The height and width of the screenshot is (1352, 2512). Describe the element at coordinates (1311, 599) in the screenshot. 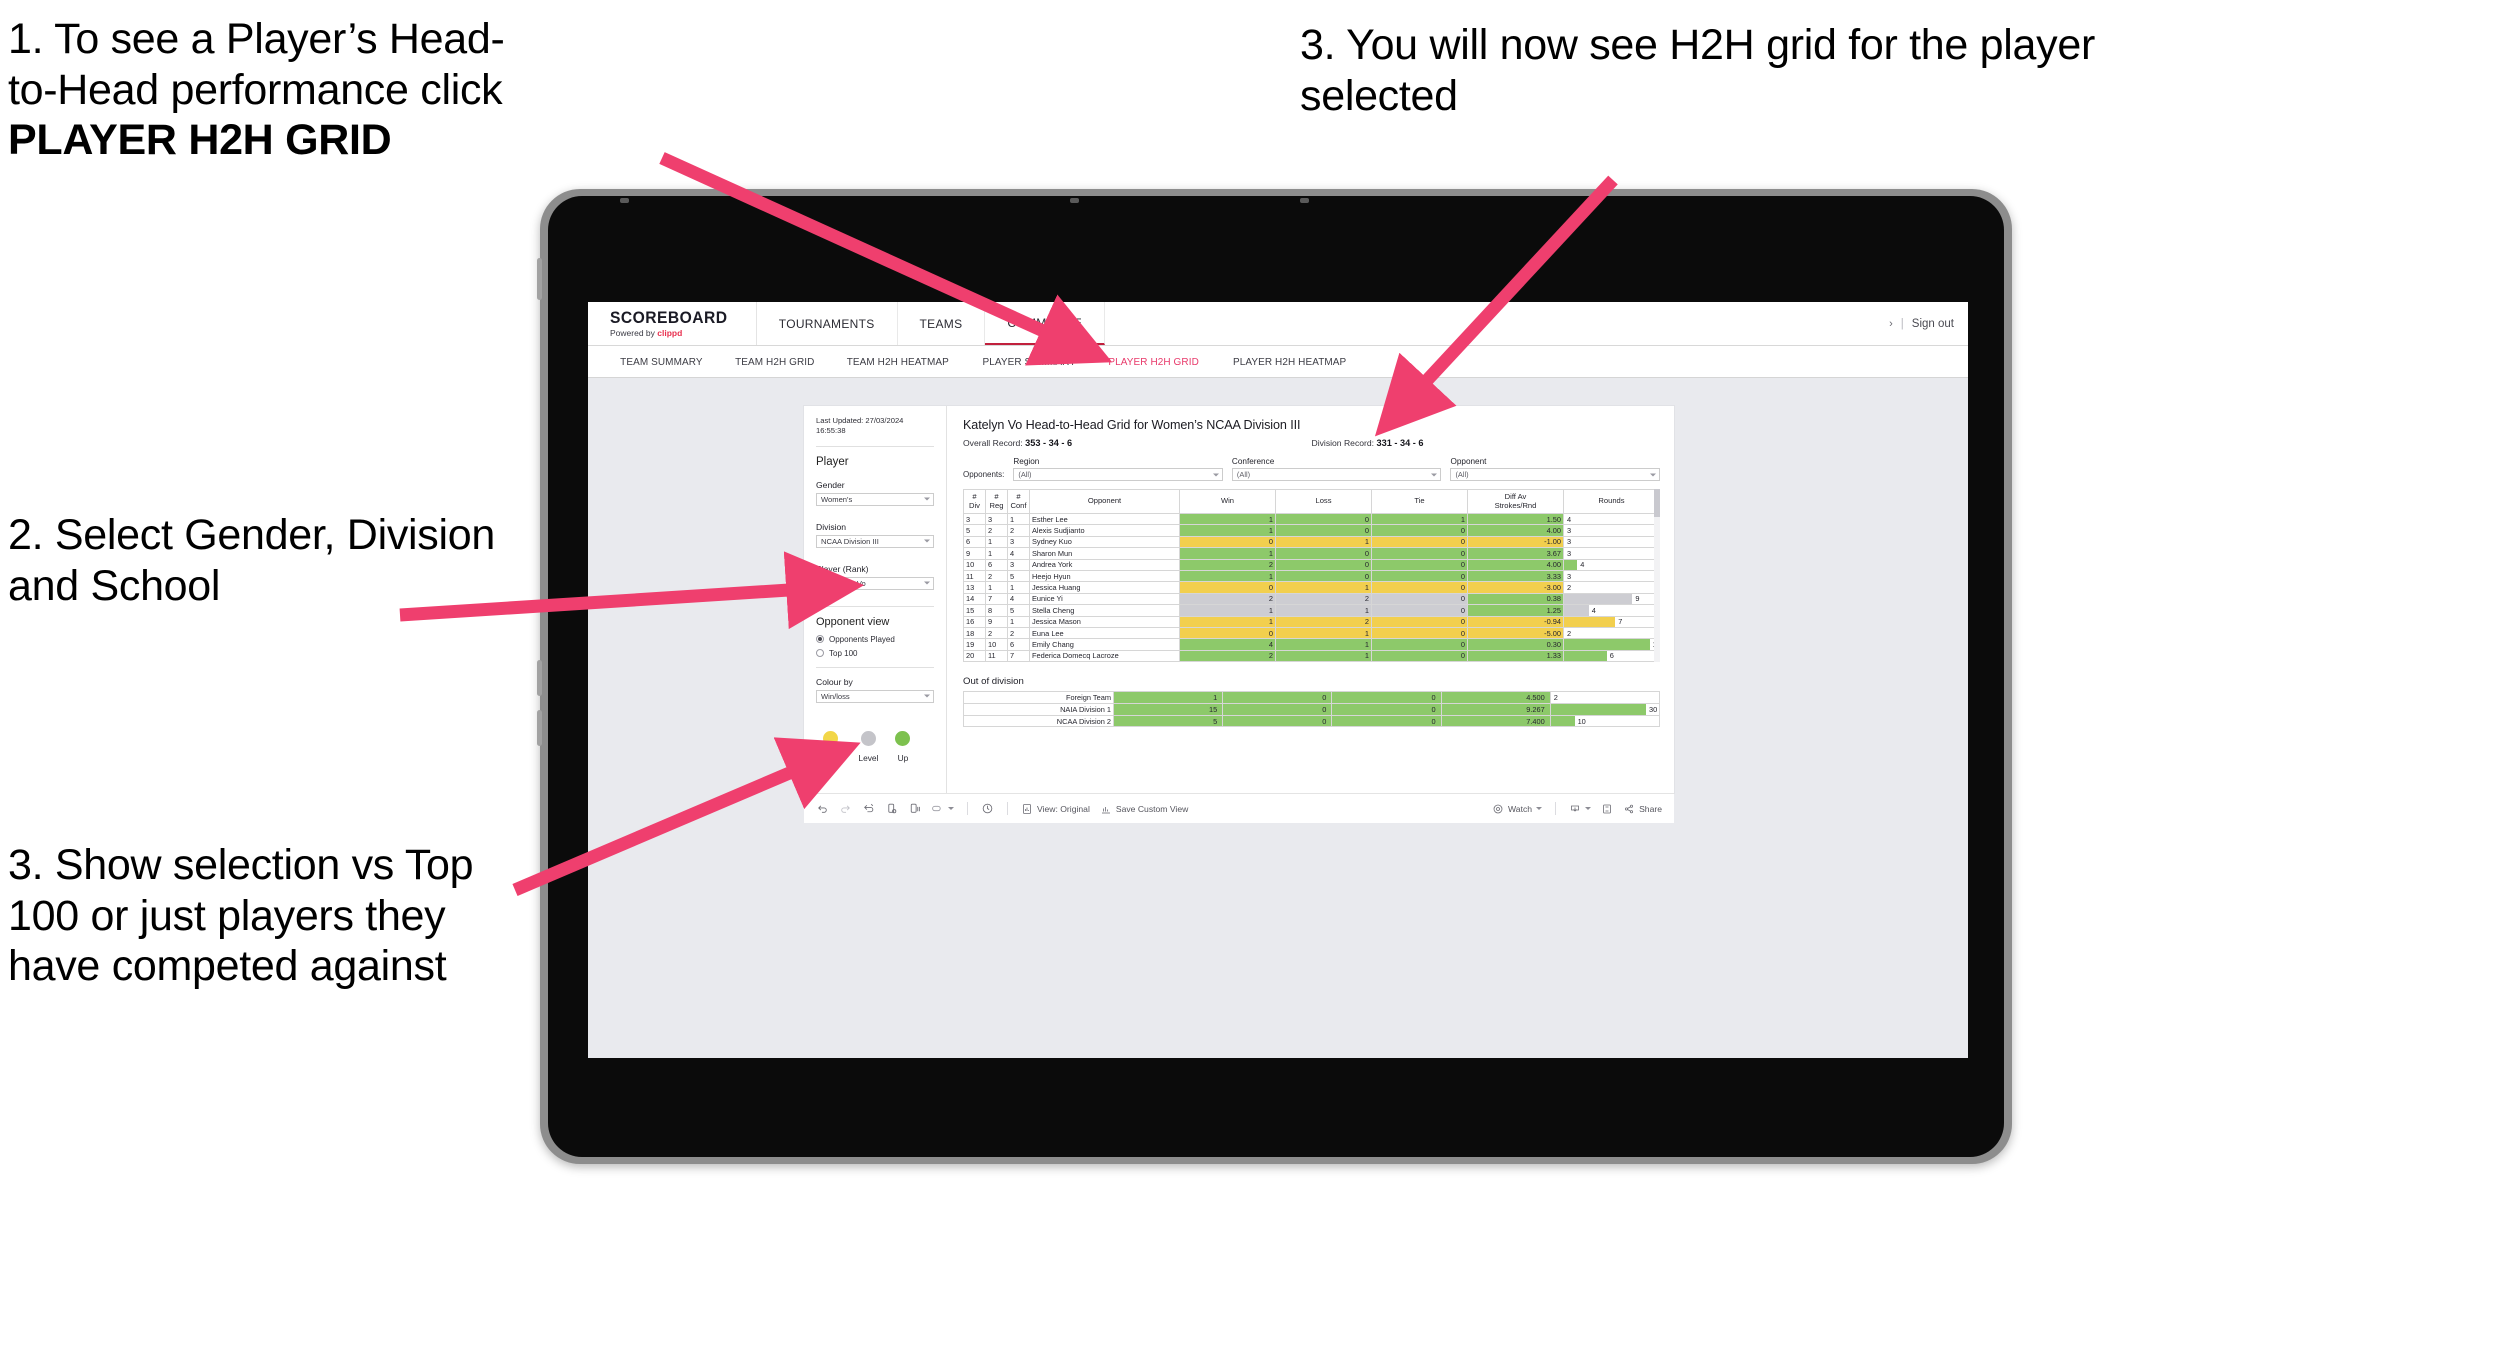

I see `table-row: 14 7 4 Eunice Yi 2 2 0 0.38 9` at that location.